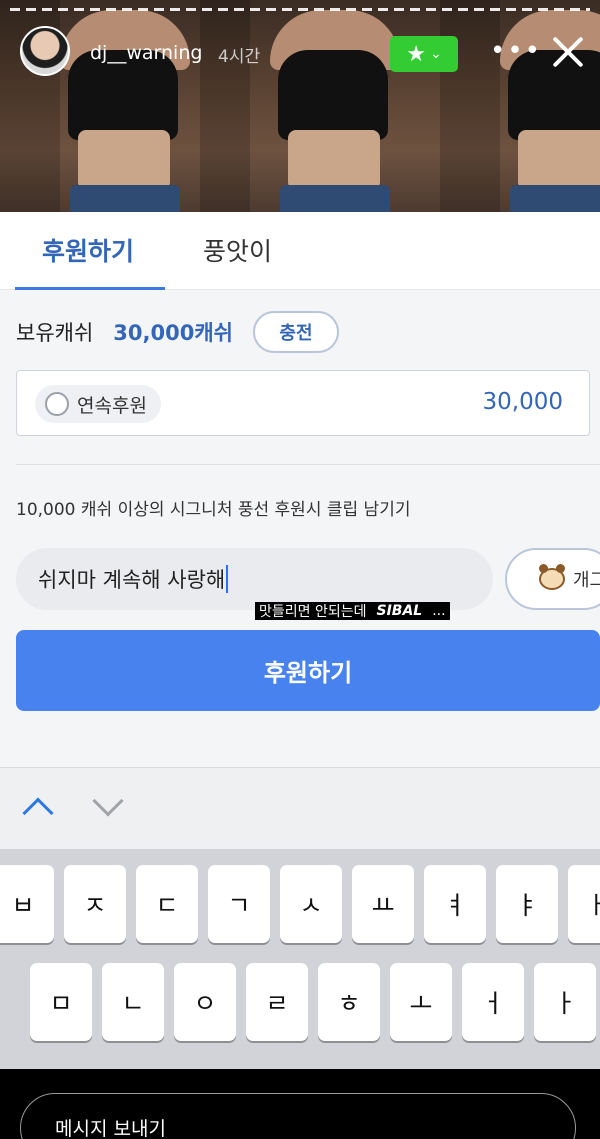  What do you see at coordinates (311, 904) in the screenshot?
I see `key: ㅅ` at bounding box center [311, 904].